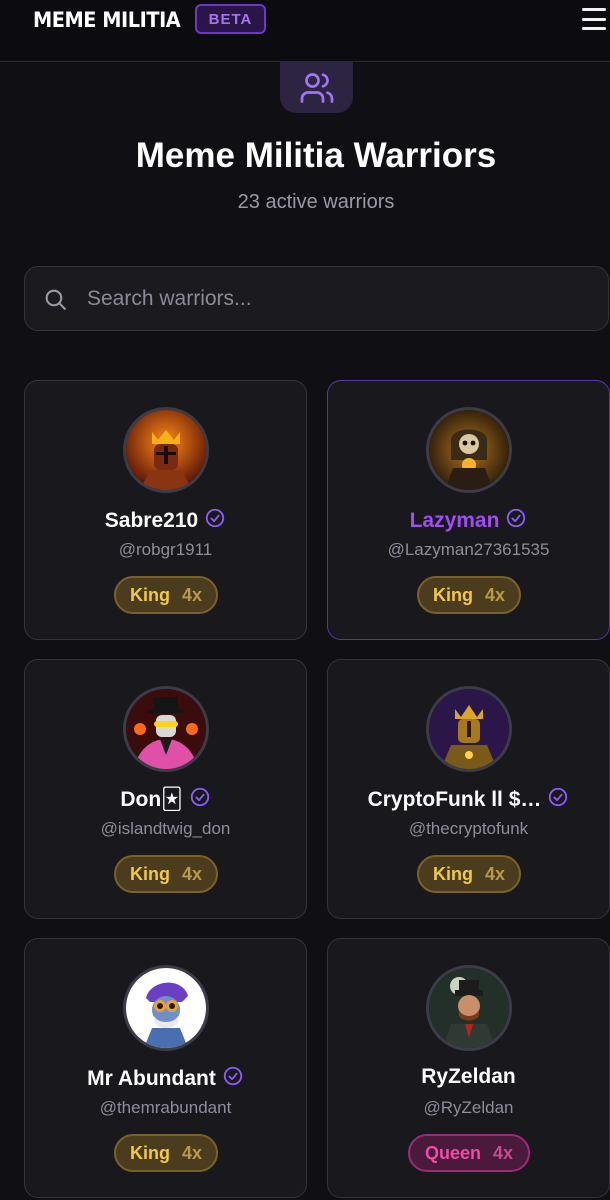  Describe the element at coordinates (230, 19) in the screenshot. I see `beta-badge: BETA` at that location.